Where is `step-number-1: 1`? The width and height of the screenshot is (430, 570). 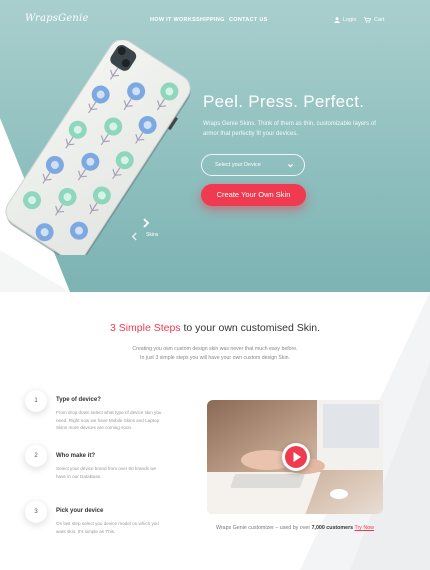 step-number-1: 1 is located at coordinates (36, 401).